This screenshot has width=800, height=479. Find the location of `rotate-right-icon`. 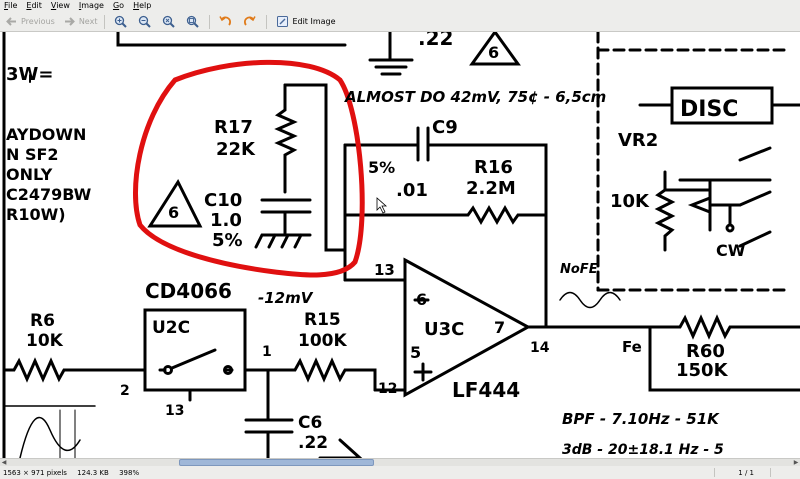

rotate-right-icon is located at coordinates (250, 21).